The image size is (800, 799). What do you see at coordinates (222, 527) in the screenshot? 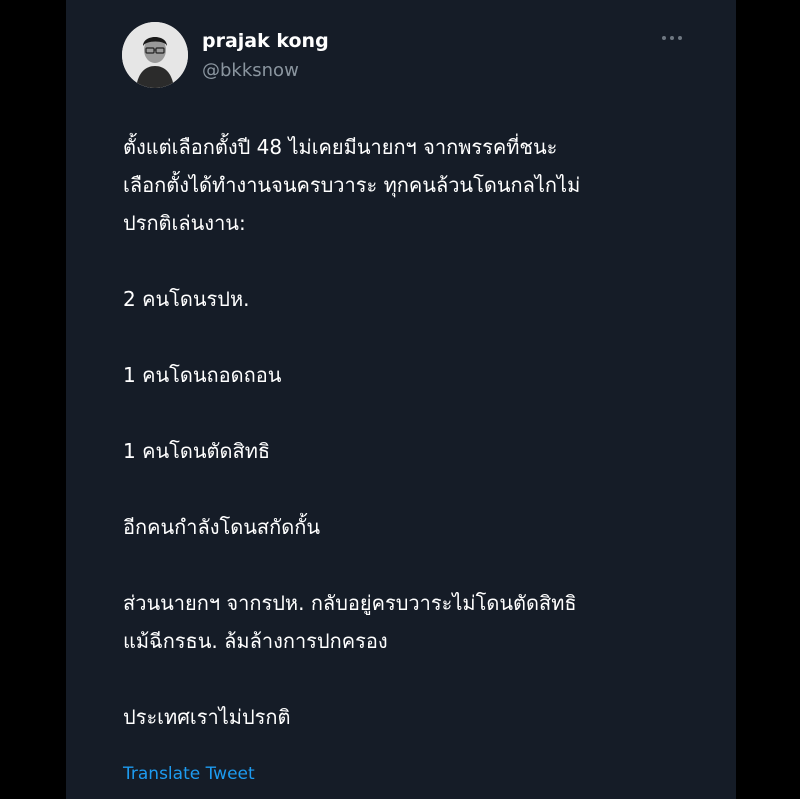
I see `tweet-paragraph: อีกคนกำลังโดนสกัดกั้น` at bounding box center [222, 527].